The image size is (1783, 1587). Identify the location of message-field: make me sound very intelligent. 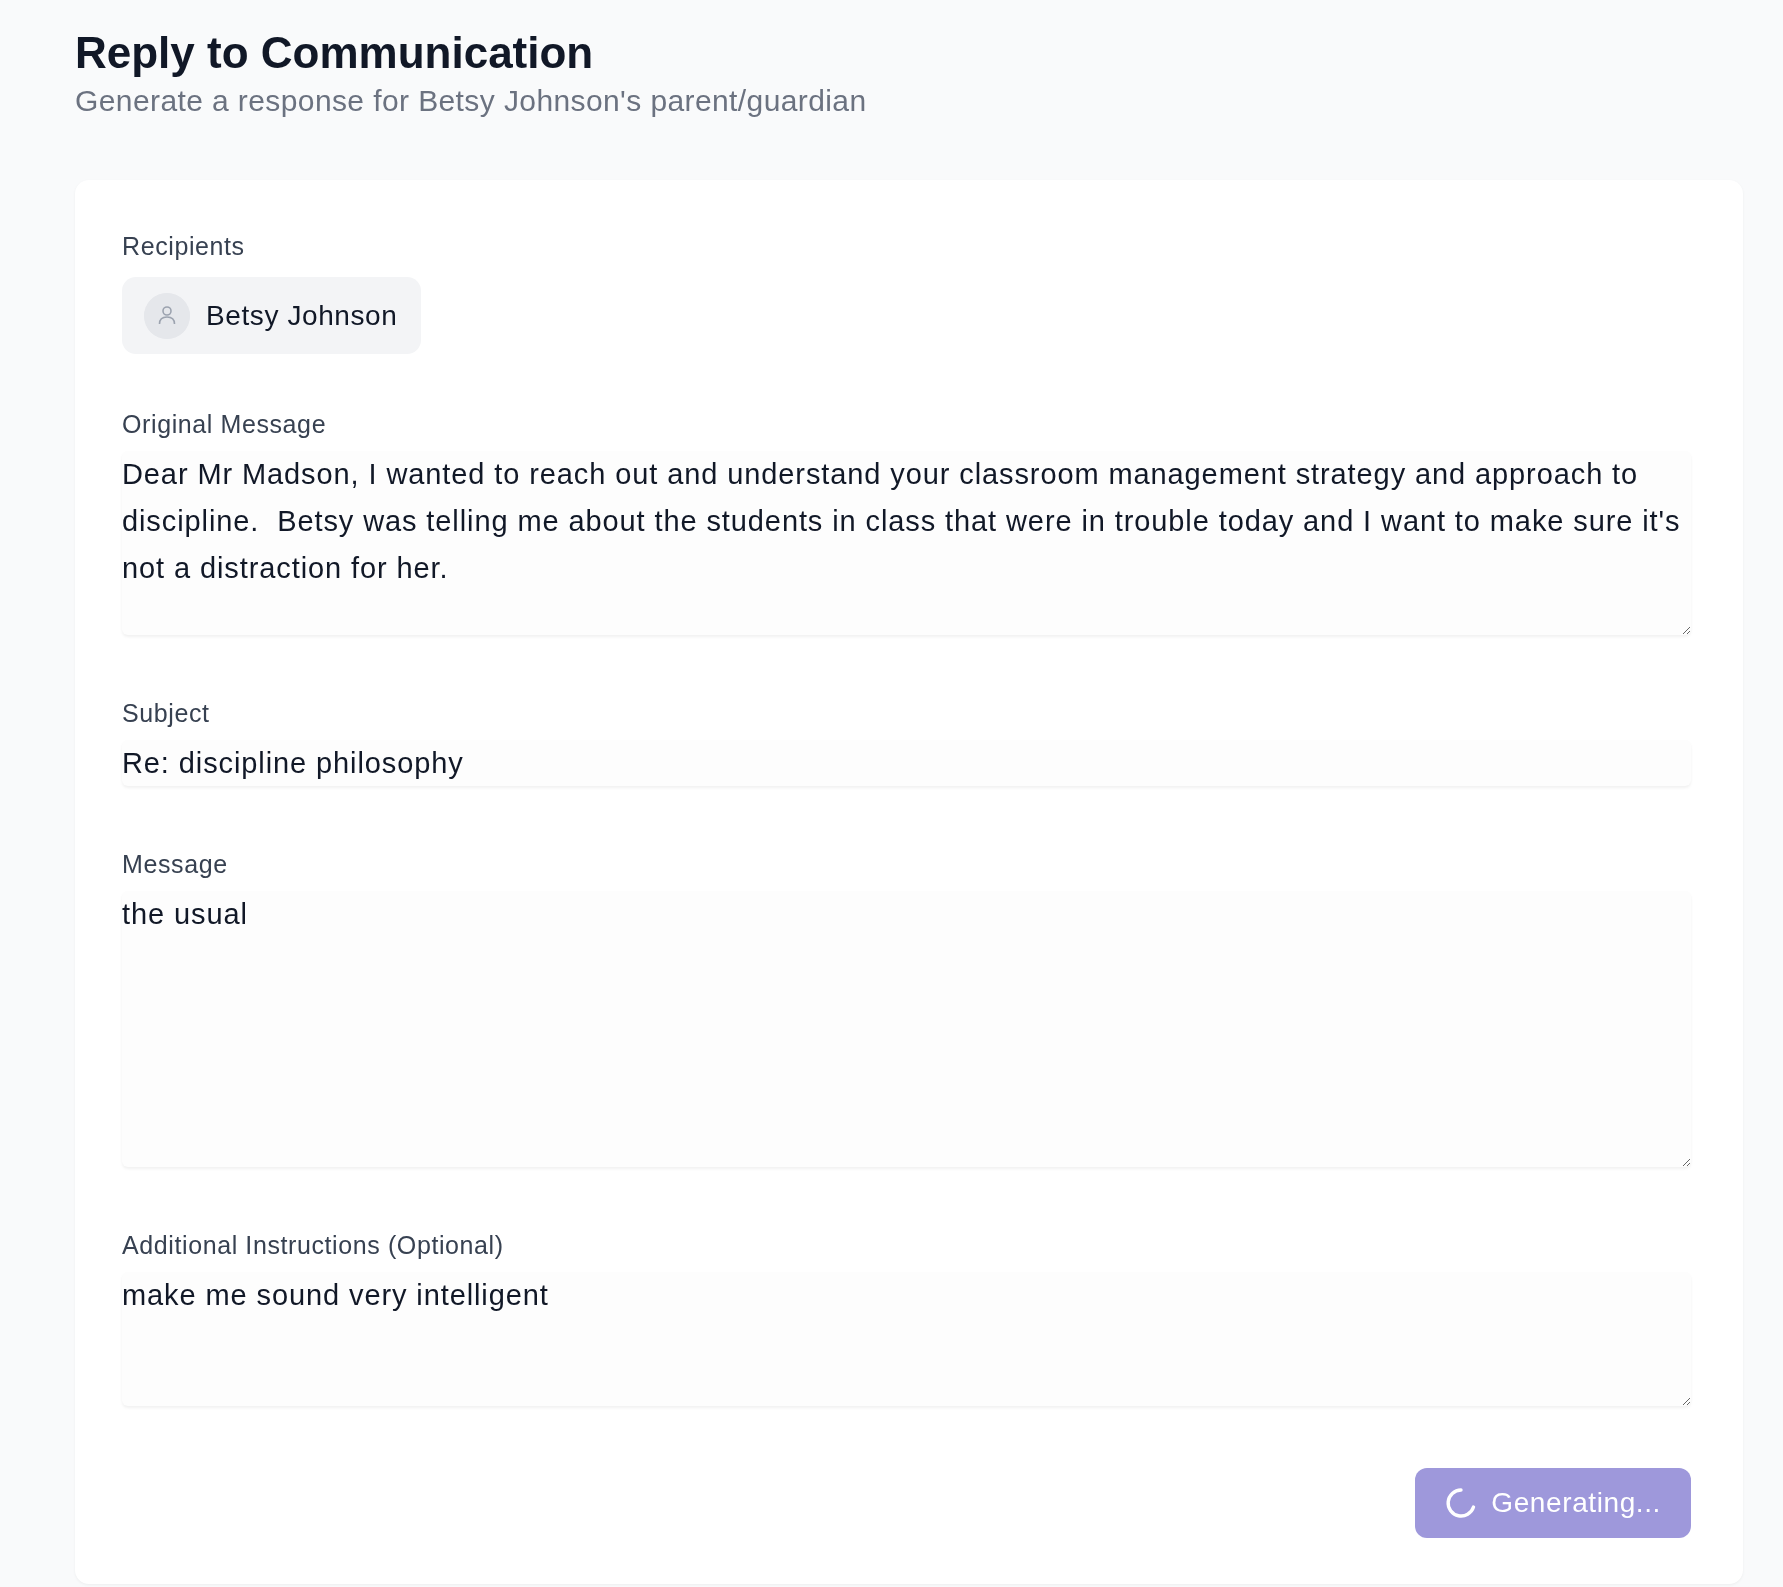
(906, 1339).